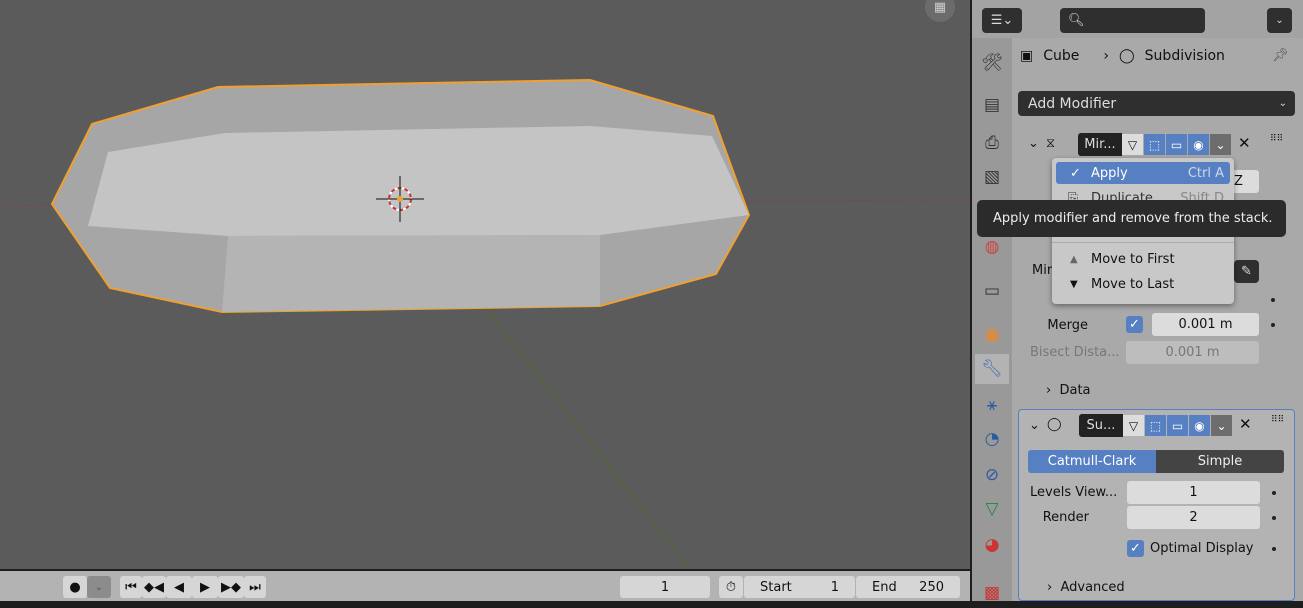 This screenshot has height=608, width=1303. What do you see at coordinates (179, 587) in the screenshot?
I see `play-reverse-icon: ◀` at bounding box center [179, 587].